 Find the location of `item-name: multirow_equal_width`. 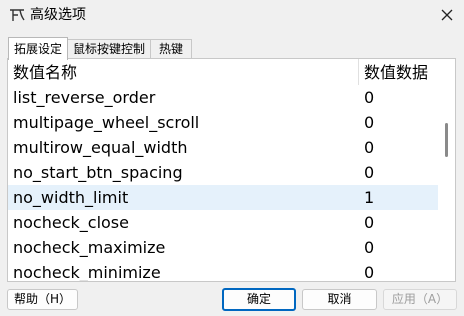

item-name: multirow_equal_width is located at coordinates (100, 147).